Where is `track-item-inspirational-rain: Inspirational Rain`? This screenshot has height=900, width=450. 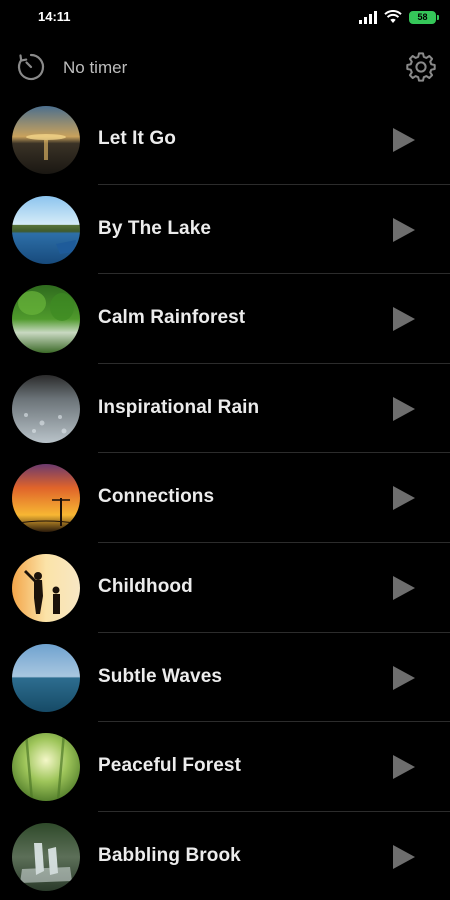
track-item-inspirational-rain: Inspirational Rain is located at coordinates (225, 409).